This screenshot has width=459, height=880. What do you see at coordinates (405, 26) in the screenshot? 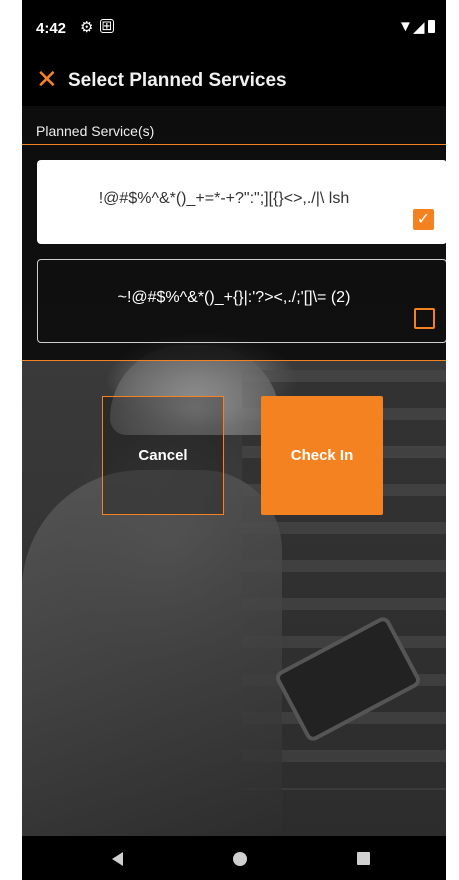
I see `wifi-icon: ▼` at bounding box center [405, 26].